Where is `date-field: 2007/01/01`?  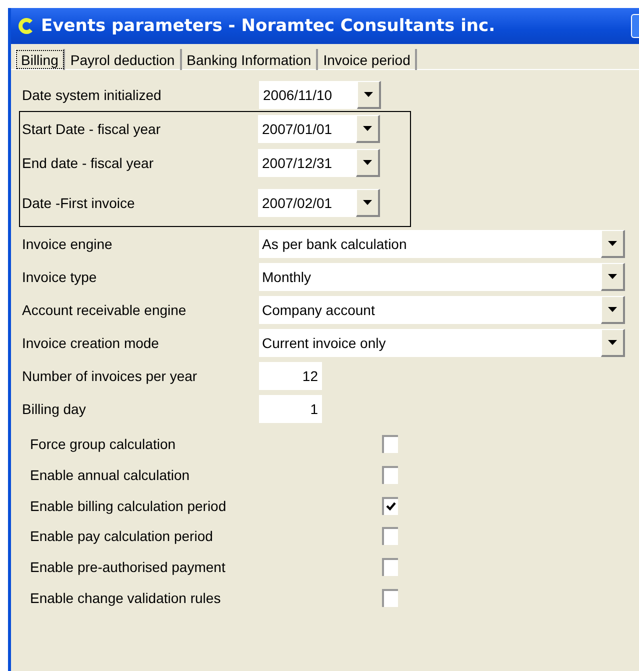 date-field: 2007/01/01 is located at coordinates (307, 129).